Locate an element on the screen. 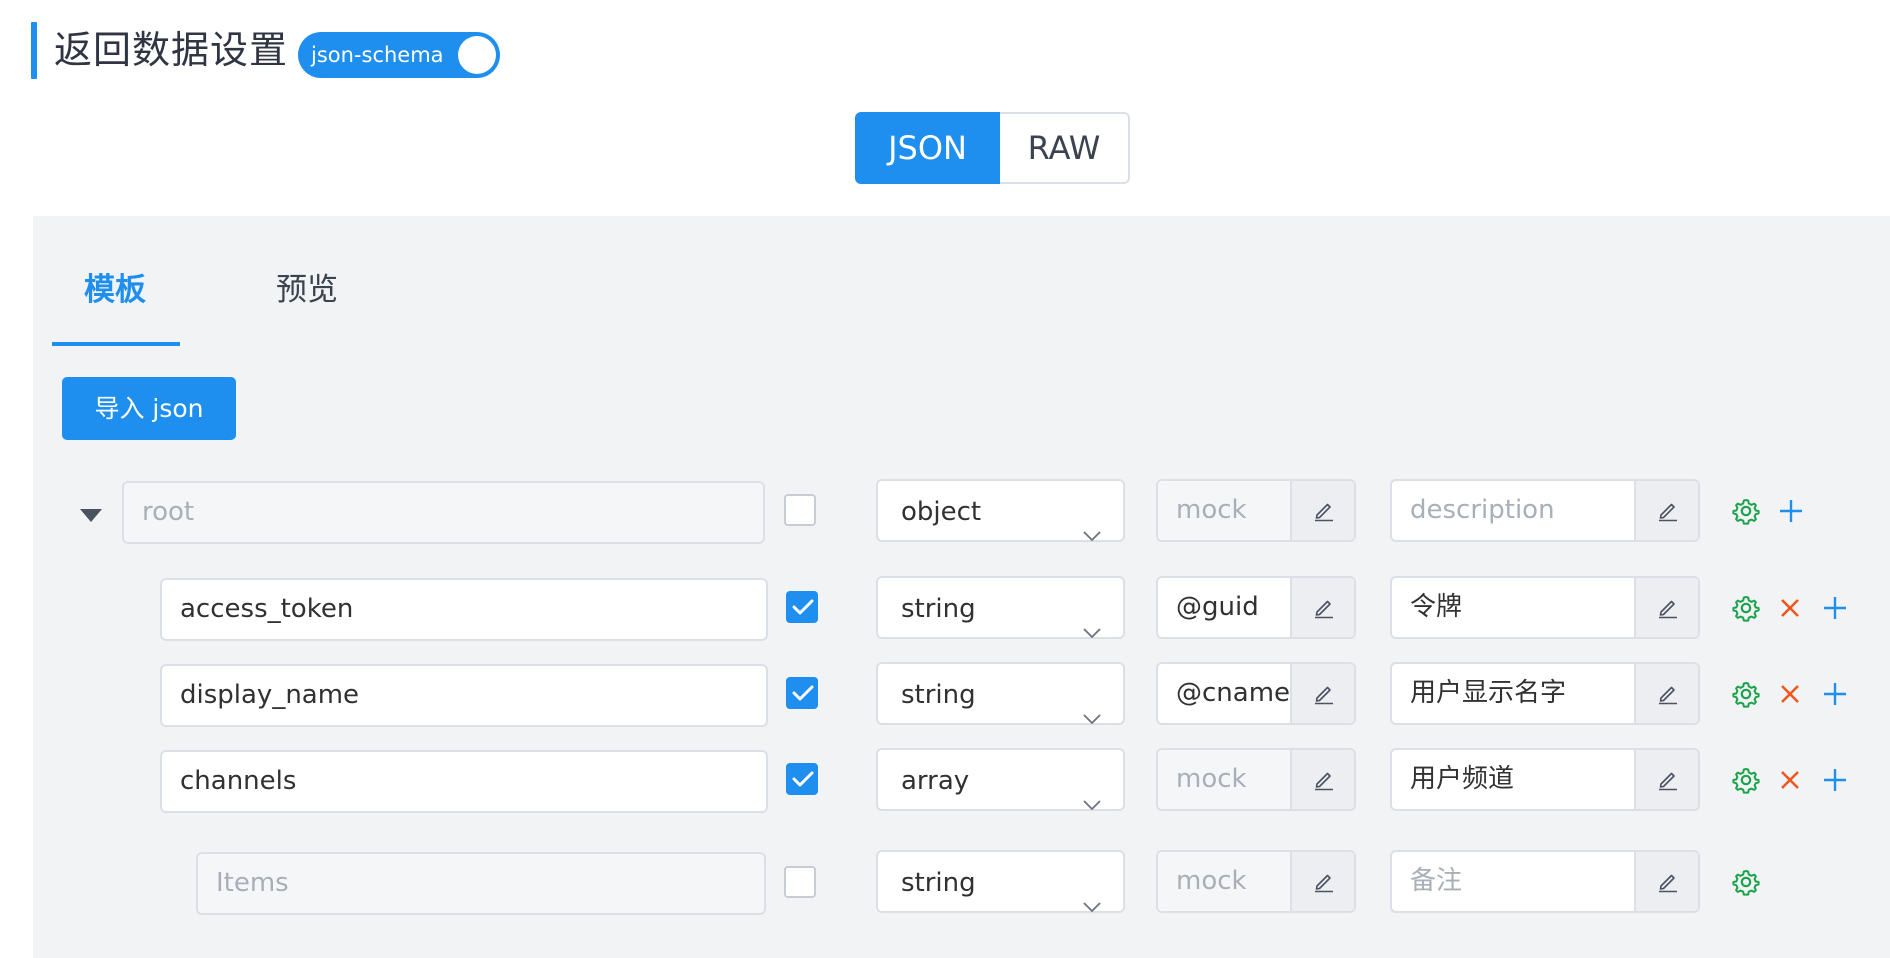 The height and width of the screenshot is (958, 1890). field-name-value: display_name is located at coordinates (270, 695).